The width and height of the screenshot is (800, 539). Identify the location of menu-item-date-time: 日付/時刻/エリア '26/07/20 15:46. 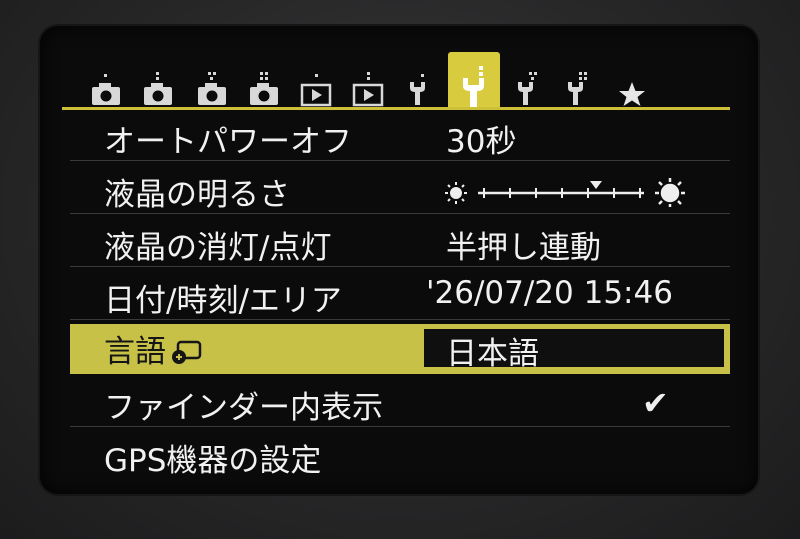
(400, 296).